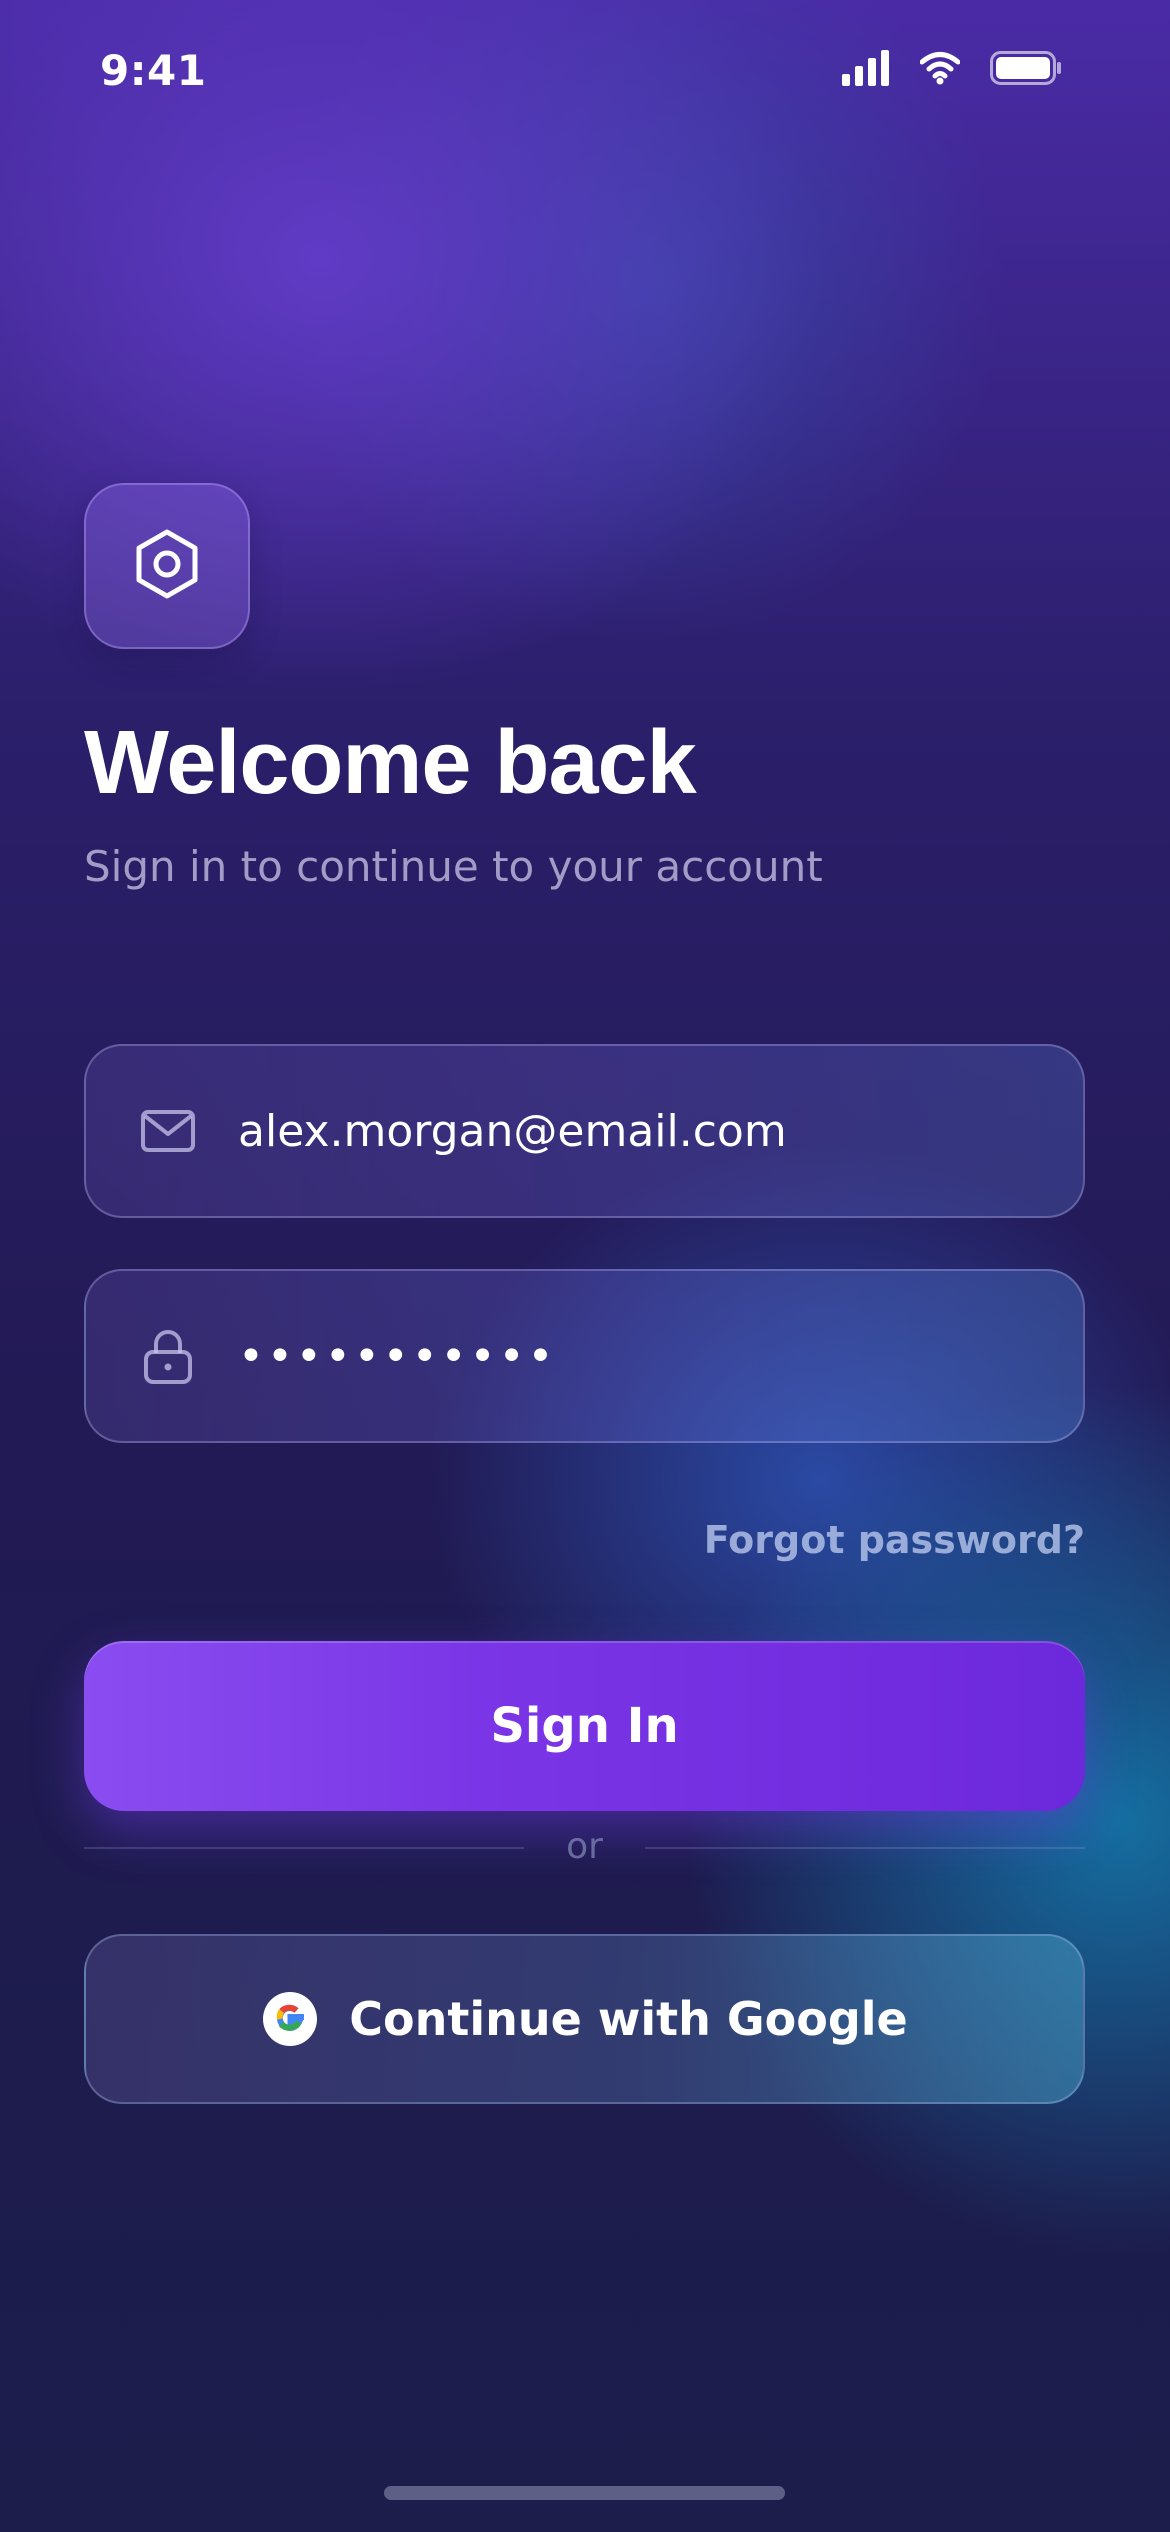 This screenshot has height=2532, width=1170. Describe the element at coordinates (168, 1356) in the screenshot. I see `lock-icon` at that location.